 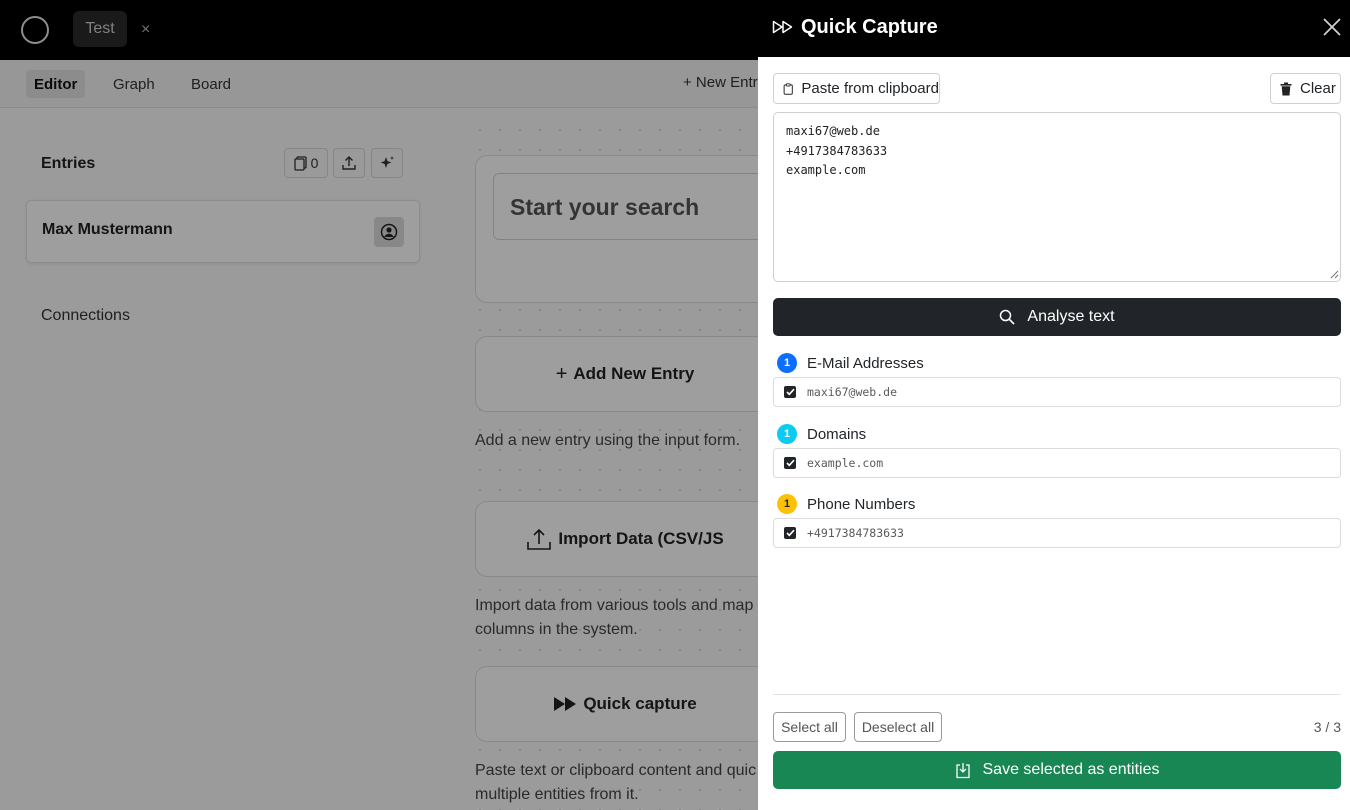 I want to click on analyse-text-button: Analyse text, so click(x=1057, y=317).